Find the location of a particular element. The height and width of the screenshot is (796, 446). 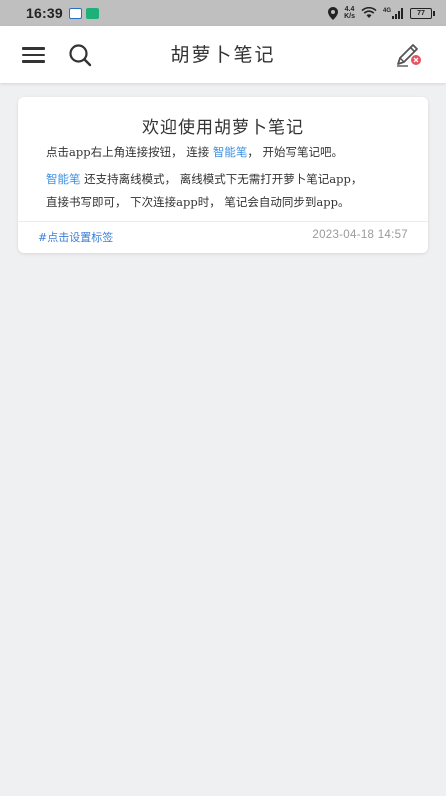

network-type: 4G is located at coordinates (386, 10).